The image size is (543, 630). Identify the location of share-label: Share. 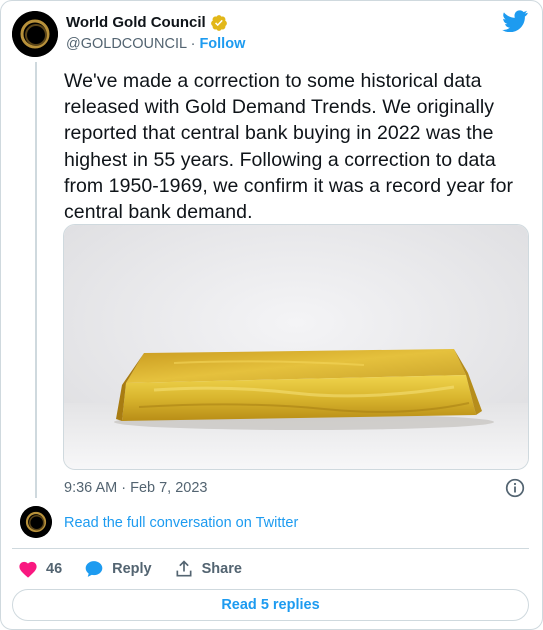
(221, 569).